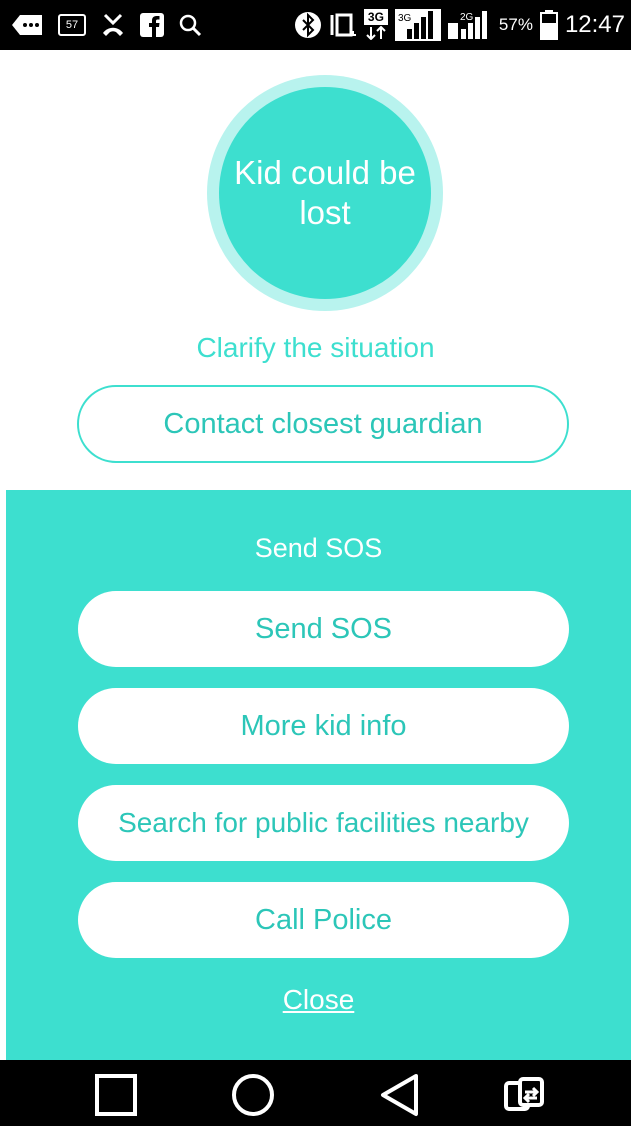 Image resolution: width=631 pixels, height=1126 pixels. What do you see at coordinates (323, 823) in the screenshot?
I see `search-facilities-button: Search for public facilities nearby` at bounding box center [323, 823].